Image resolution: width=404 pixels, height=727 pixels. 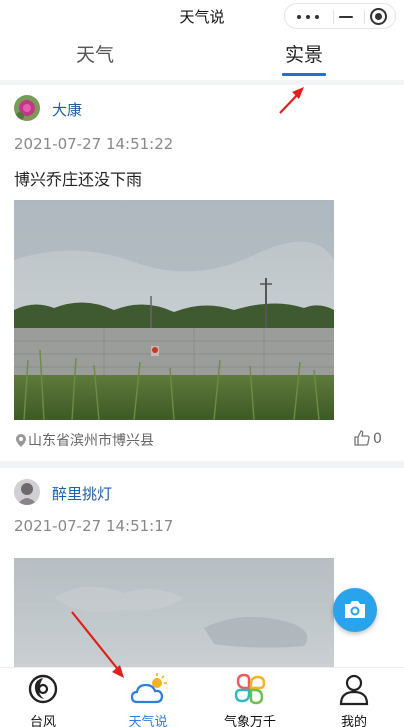 I want to click on typhoon-icon, so click(x=43, y=689).